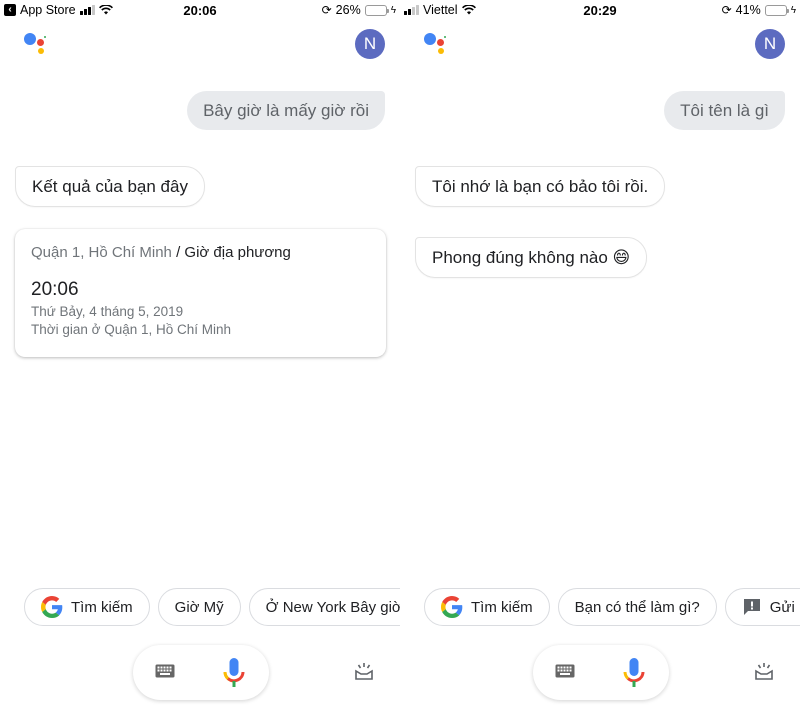 This screenshot has width=800, height=711. I want to click on card-title: Quận 1, Hồ Chí Minh / Giờ địa phương, so click(200, 252).